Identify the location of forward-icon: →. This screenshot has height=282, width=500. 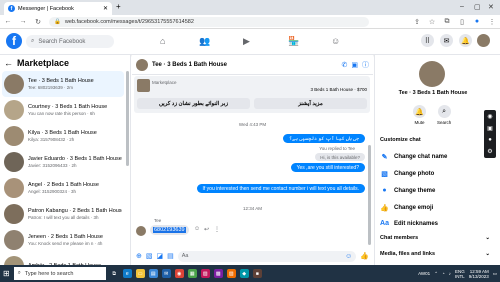
(23, 21).